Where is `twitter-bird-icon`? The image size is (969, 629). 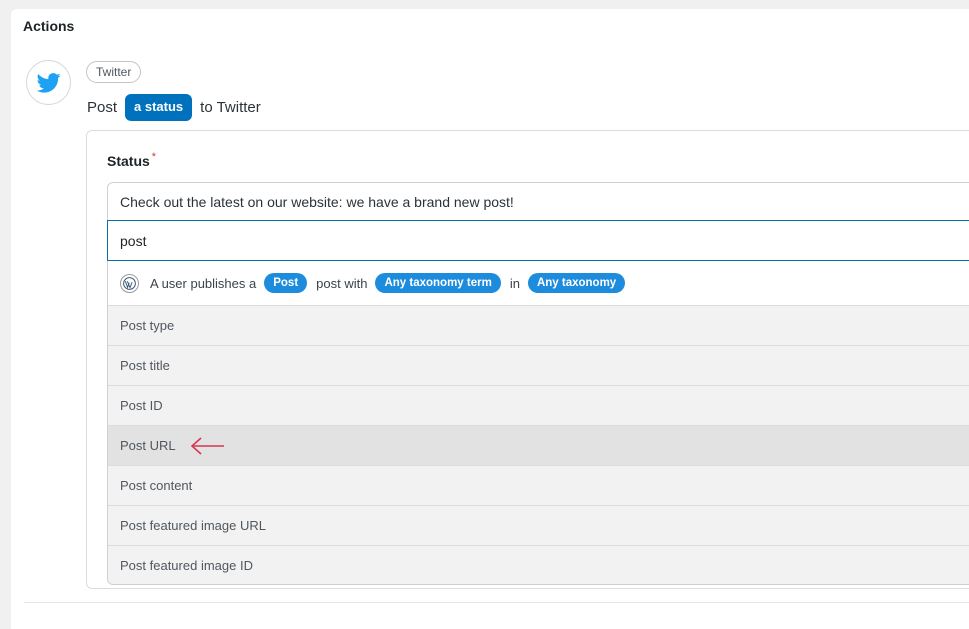
twitter-bird-icon is located at coordinates (48, 82).